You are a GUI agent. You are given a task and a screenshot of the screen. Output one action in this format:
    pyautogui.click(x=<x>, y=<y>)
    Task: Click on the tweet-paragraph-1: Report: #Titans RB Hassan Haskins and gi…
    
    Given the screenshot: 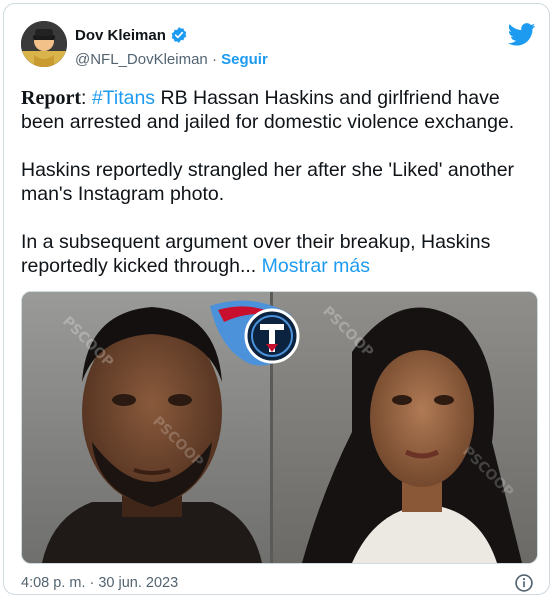 What is the action you would take?
    pyautogui.click(x=281, y=110)
    